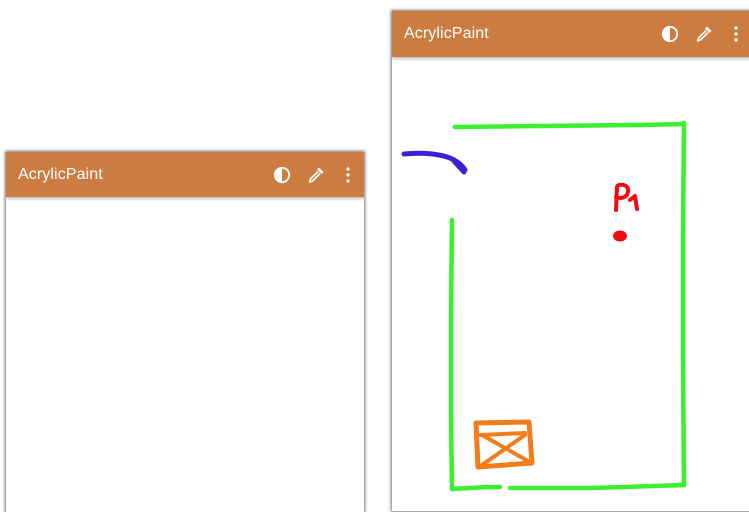  I want to click on handwritten-label-p1, so click(626, 197).